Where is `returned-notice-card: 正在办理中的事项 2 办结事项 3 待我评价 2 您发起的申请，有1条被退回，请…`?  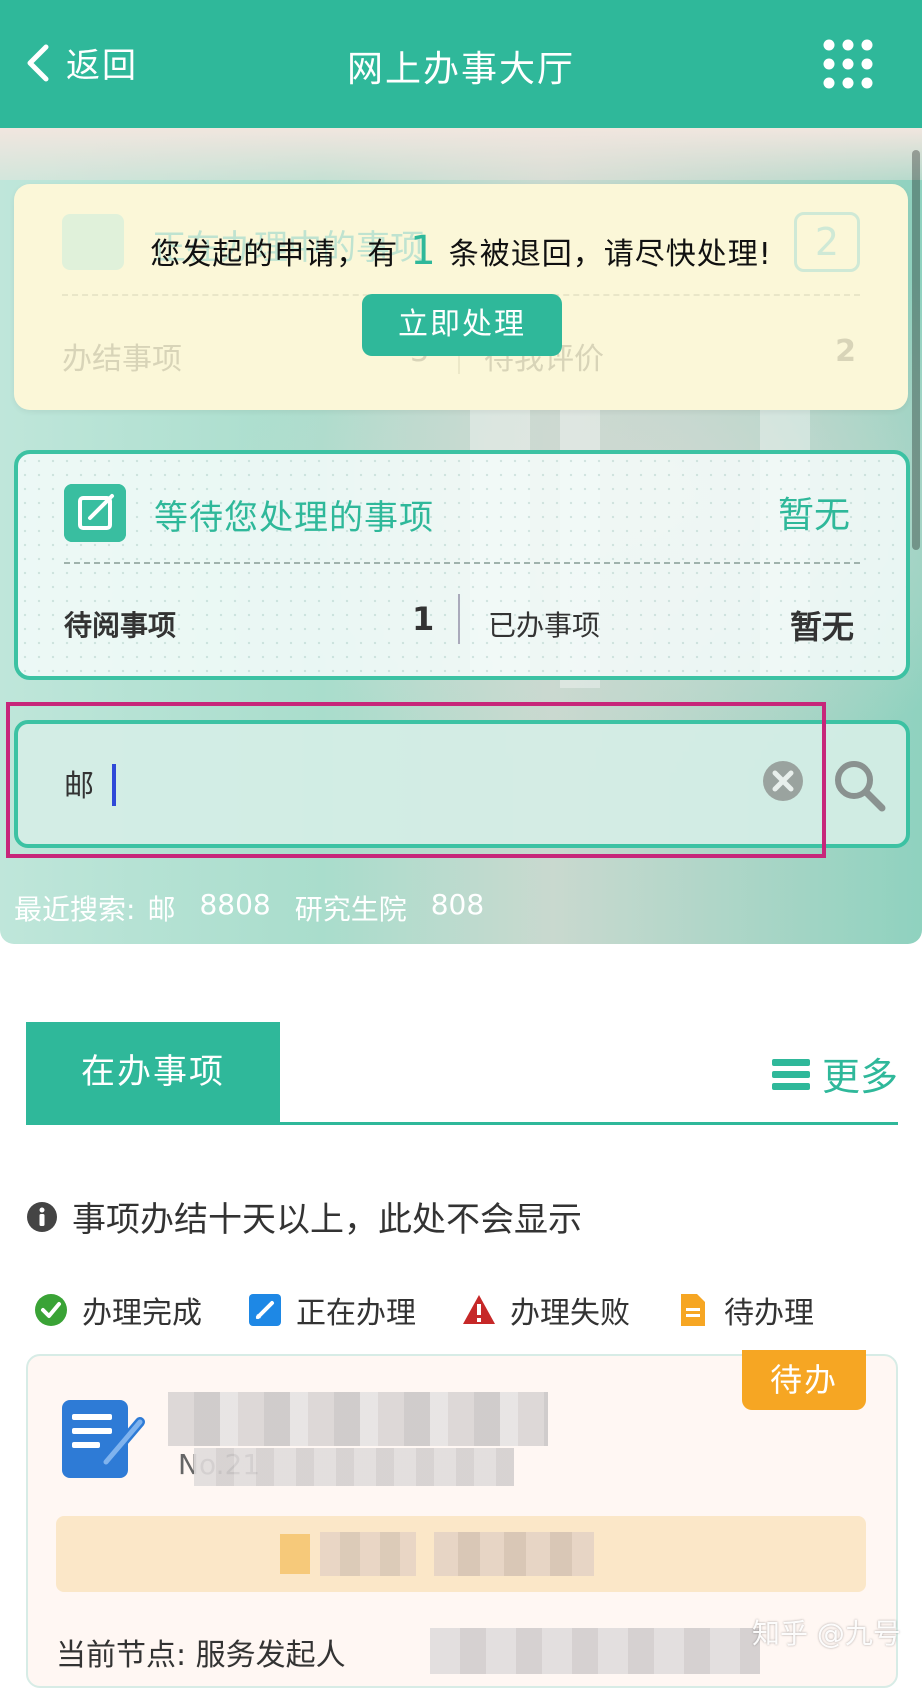
returned-notice-card: 正在办理中的事项 2 办结事项 3 待我评价 2 您发起的申请，有1条被退回，请… is located at coordinates (461, 297).